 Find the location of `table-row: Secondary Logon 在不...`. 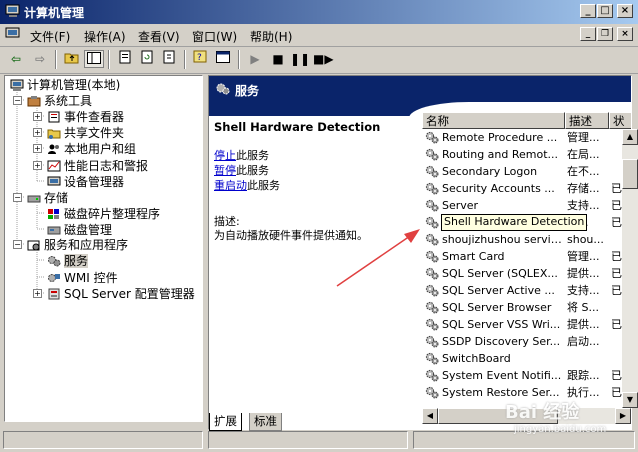

table-row: Secondary Logon 在不... is located at coordinates (526, 171).